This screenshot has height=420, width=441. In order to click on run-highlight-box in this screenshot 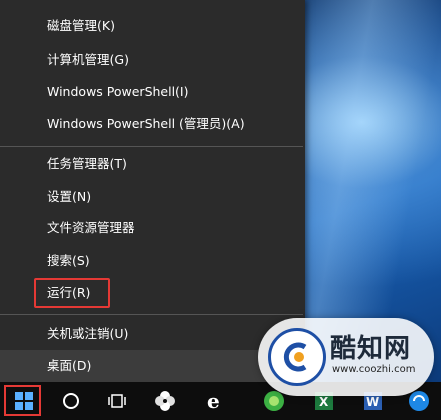, I will do `click(72, 293)`.